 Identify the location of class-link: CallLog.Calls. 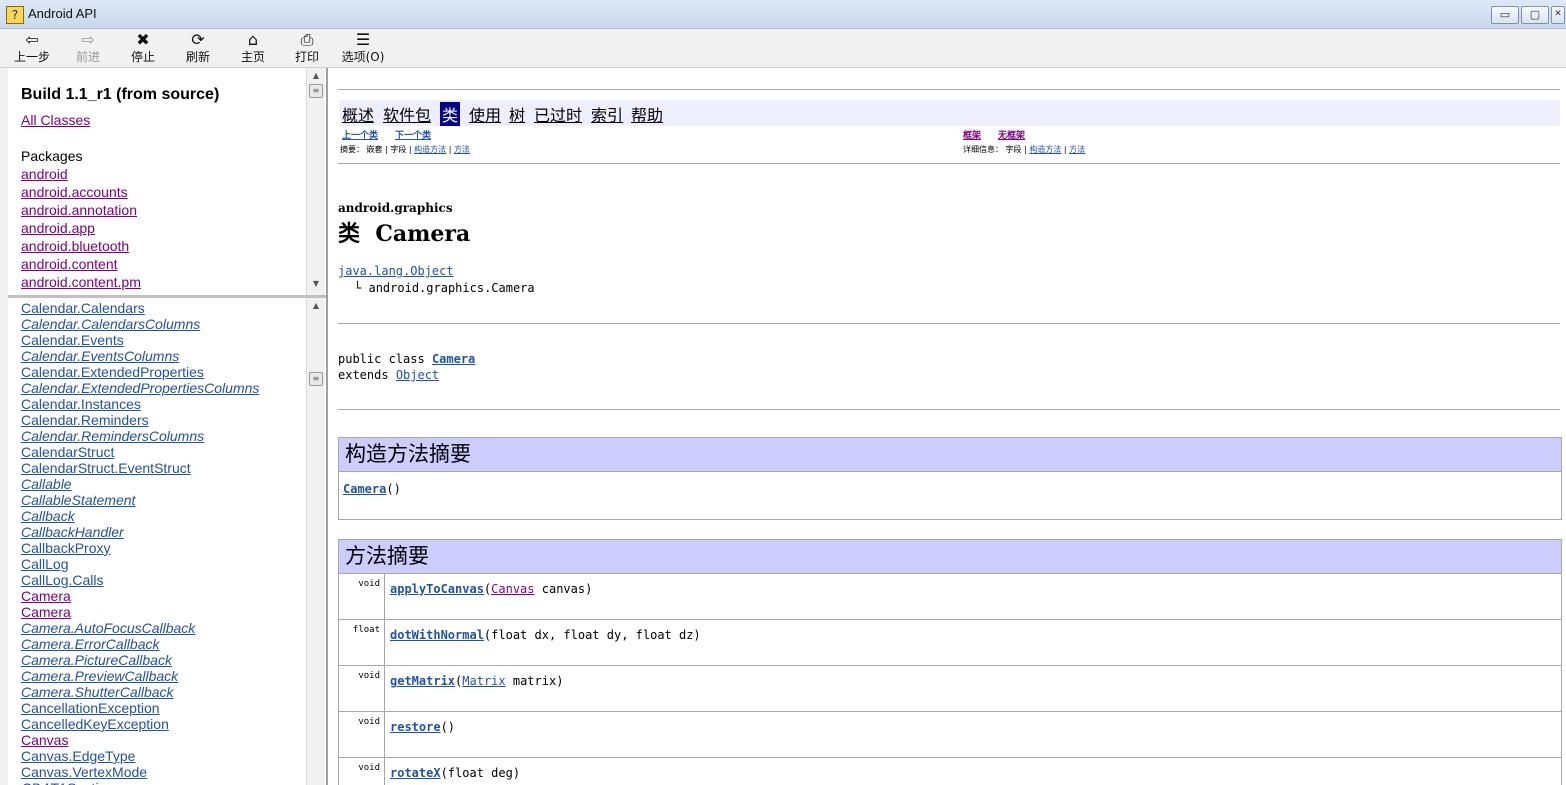
(62, 580).